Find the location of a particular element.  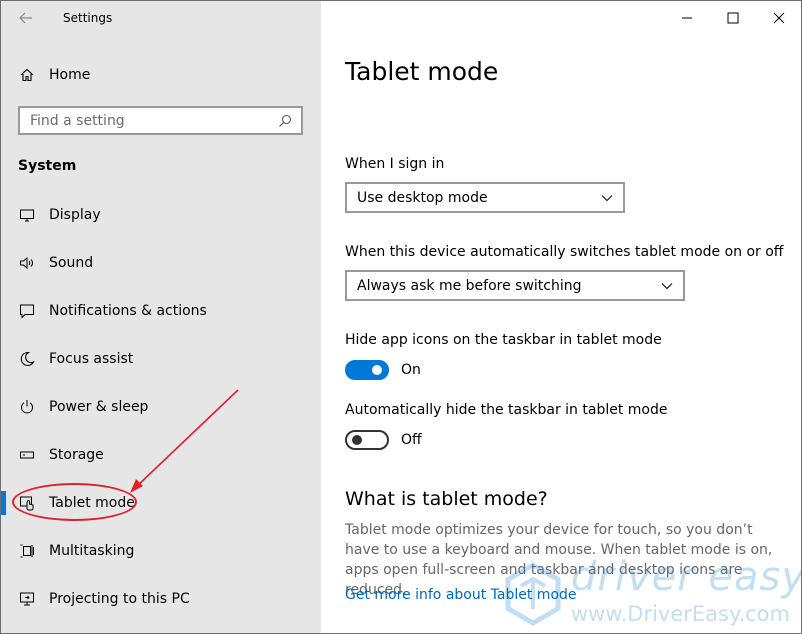

maximize-button is located at coordinates (733, 18).